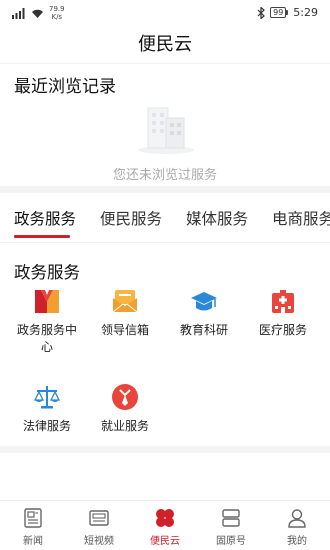 The height and width of the screenshot is (550, 330). What do you see at coordinates (165, 45) in the screenshot?
I see `page-title: 便民云` at bounding box center [165, 45].